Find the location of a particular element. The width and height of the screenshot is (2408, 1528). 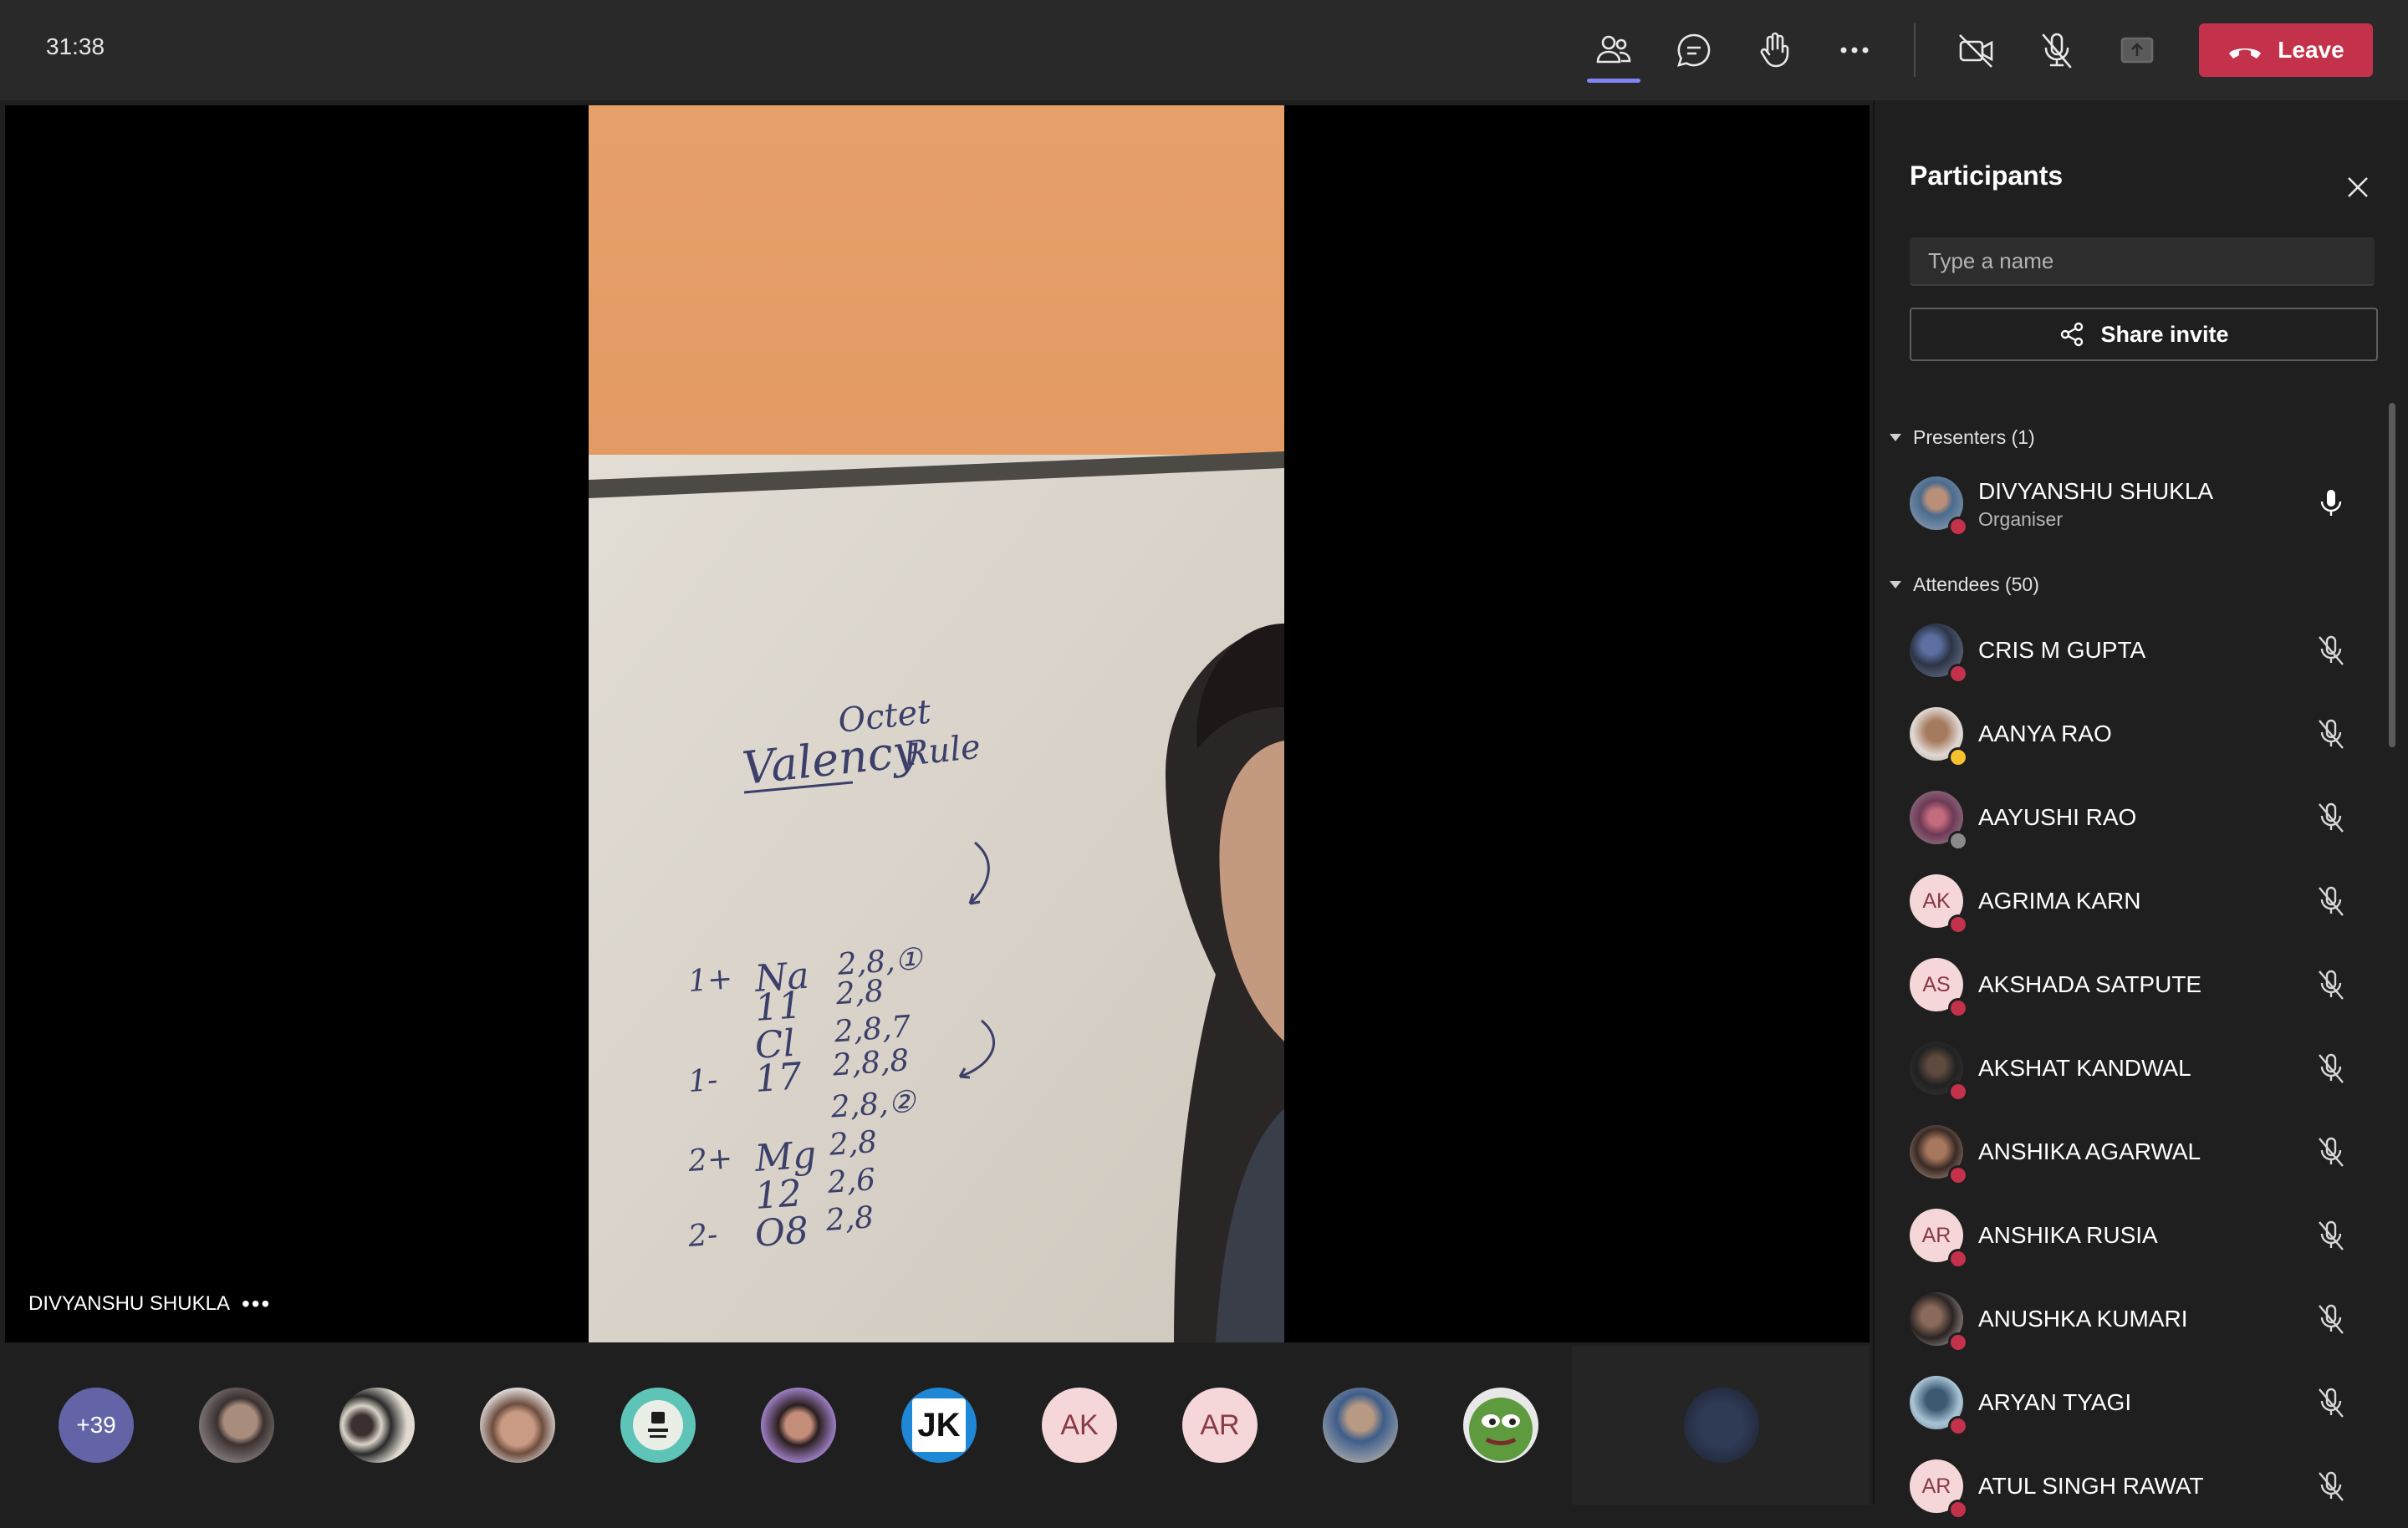

overflow-count-button: +39 is located at coordinates (97, 1426).